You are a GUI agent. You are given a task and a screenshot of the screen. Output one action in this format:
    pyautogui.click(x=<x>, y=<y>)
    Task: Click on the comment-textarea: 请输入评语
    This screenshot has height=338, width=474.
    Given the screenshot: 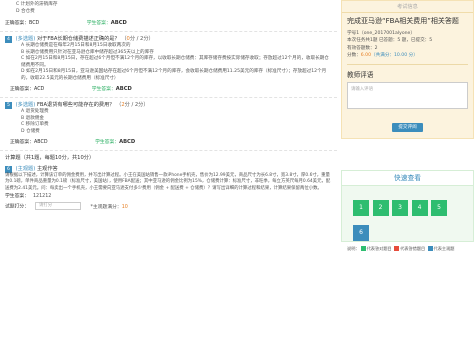 What is the action you would take?
    pyautogui.click(x=407, y=95)
    